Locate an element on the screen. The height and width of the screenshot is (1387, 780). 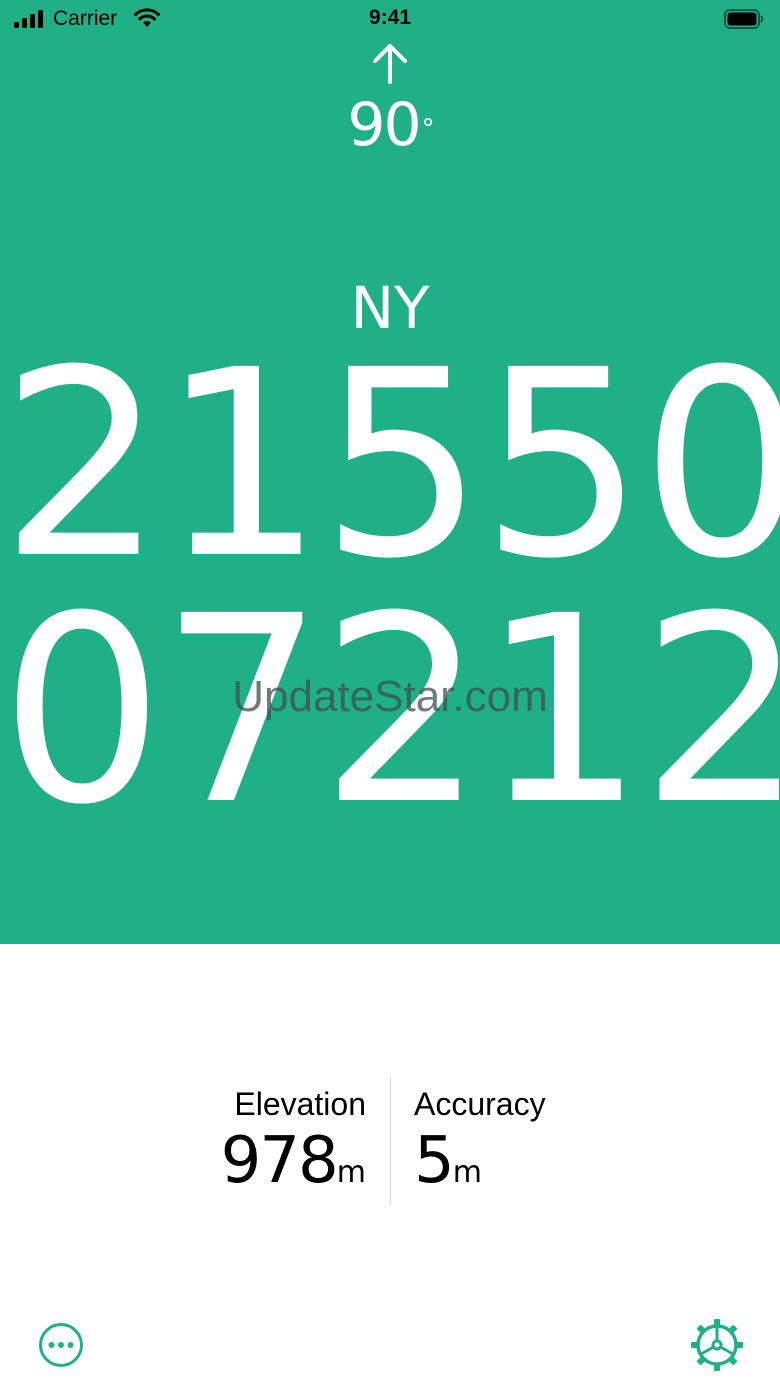
battery-icon is located at coordinates (744, 19).